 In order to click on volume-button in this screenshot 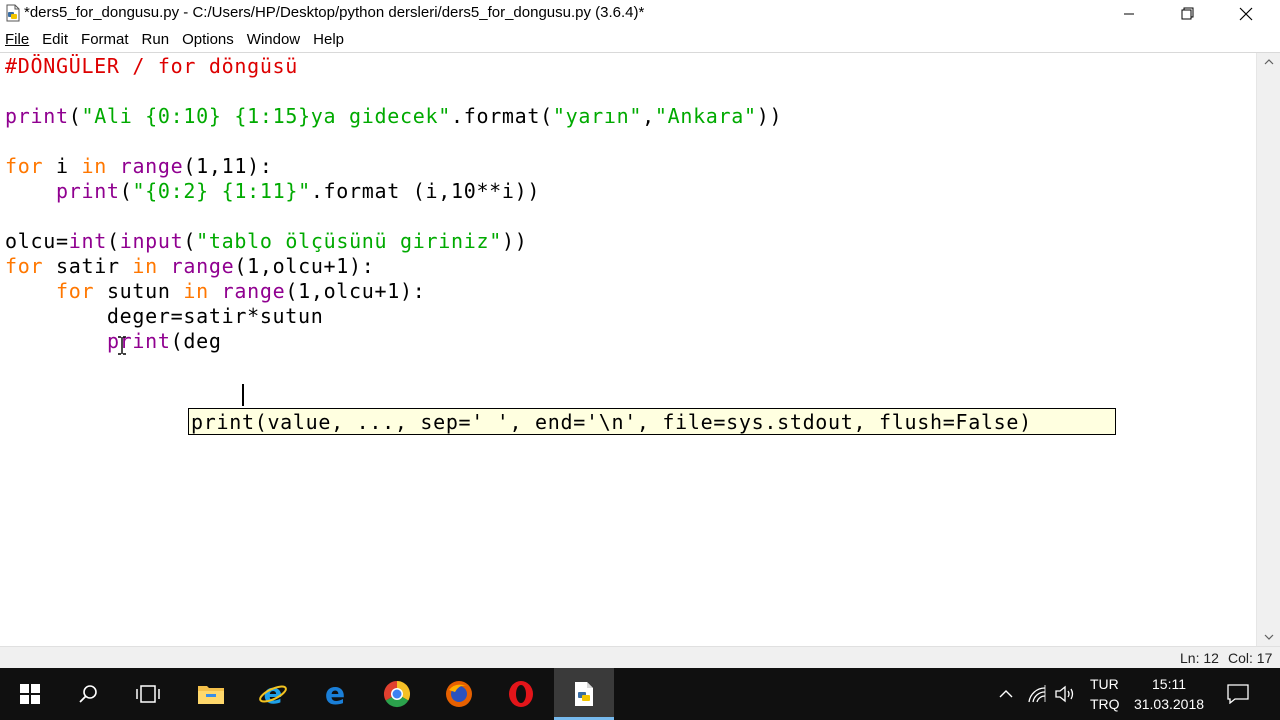, I will do `click(1065, 694)`.